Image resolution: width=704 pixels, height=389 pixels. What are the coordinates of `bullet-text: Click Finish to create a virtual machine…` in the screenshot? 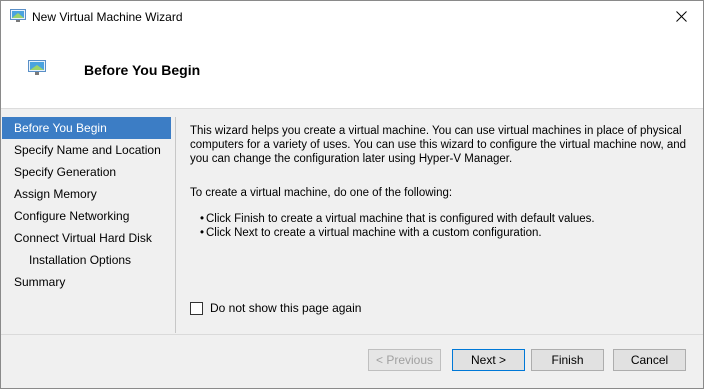 It's located at (400, 219).